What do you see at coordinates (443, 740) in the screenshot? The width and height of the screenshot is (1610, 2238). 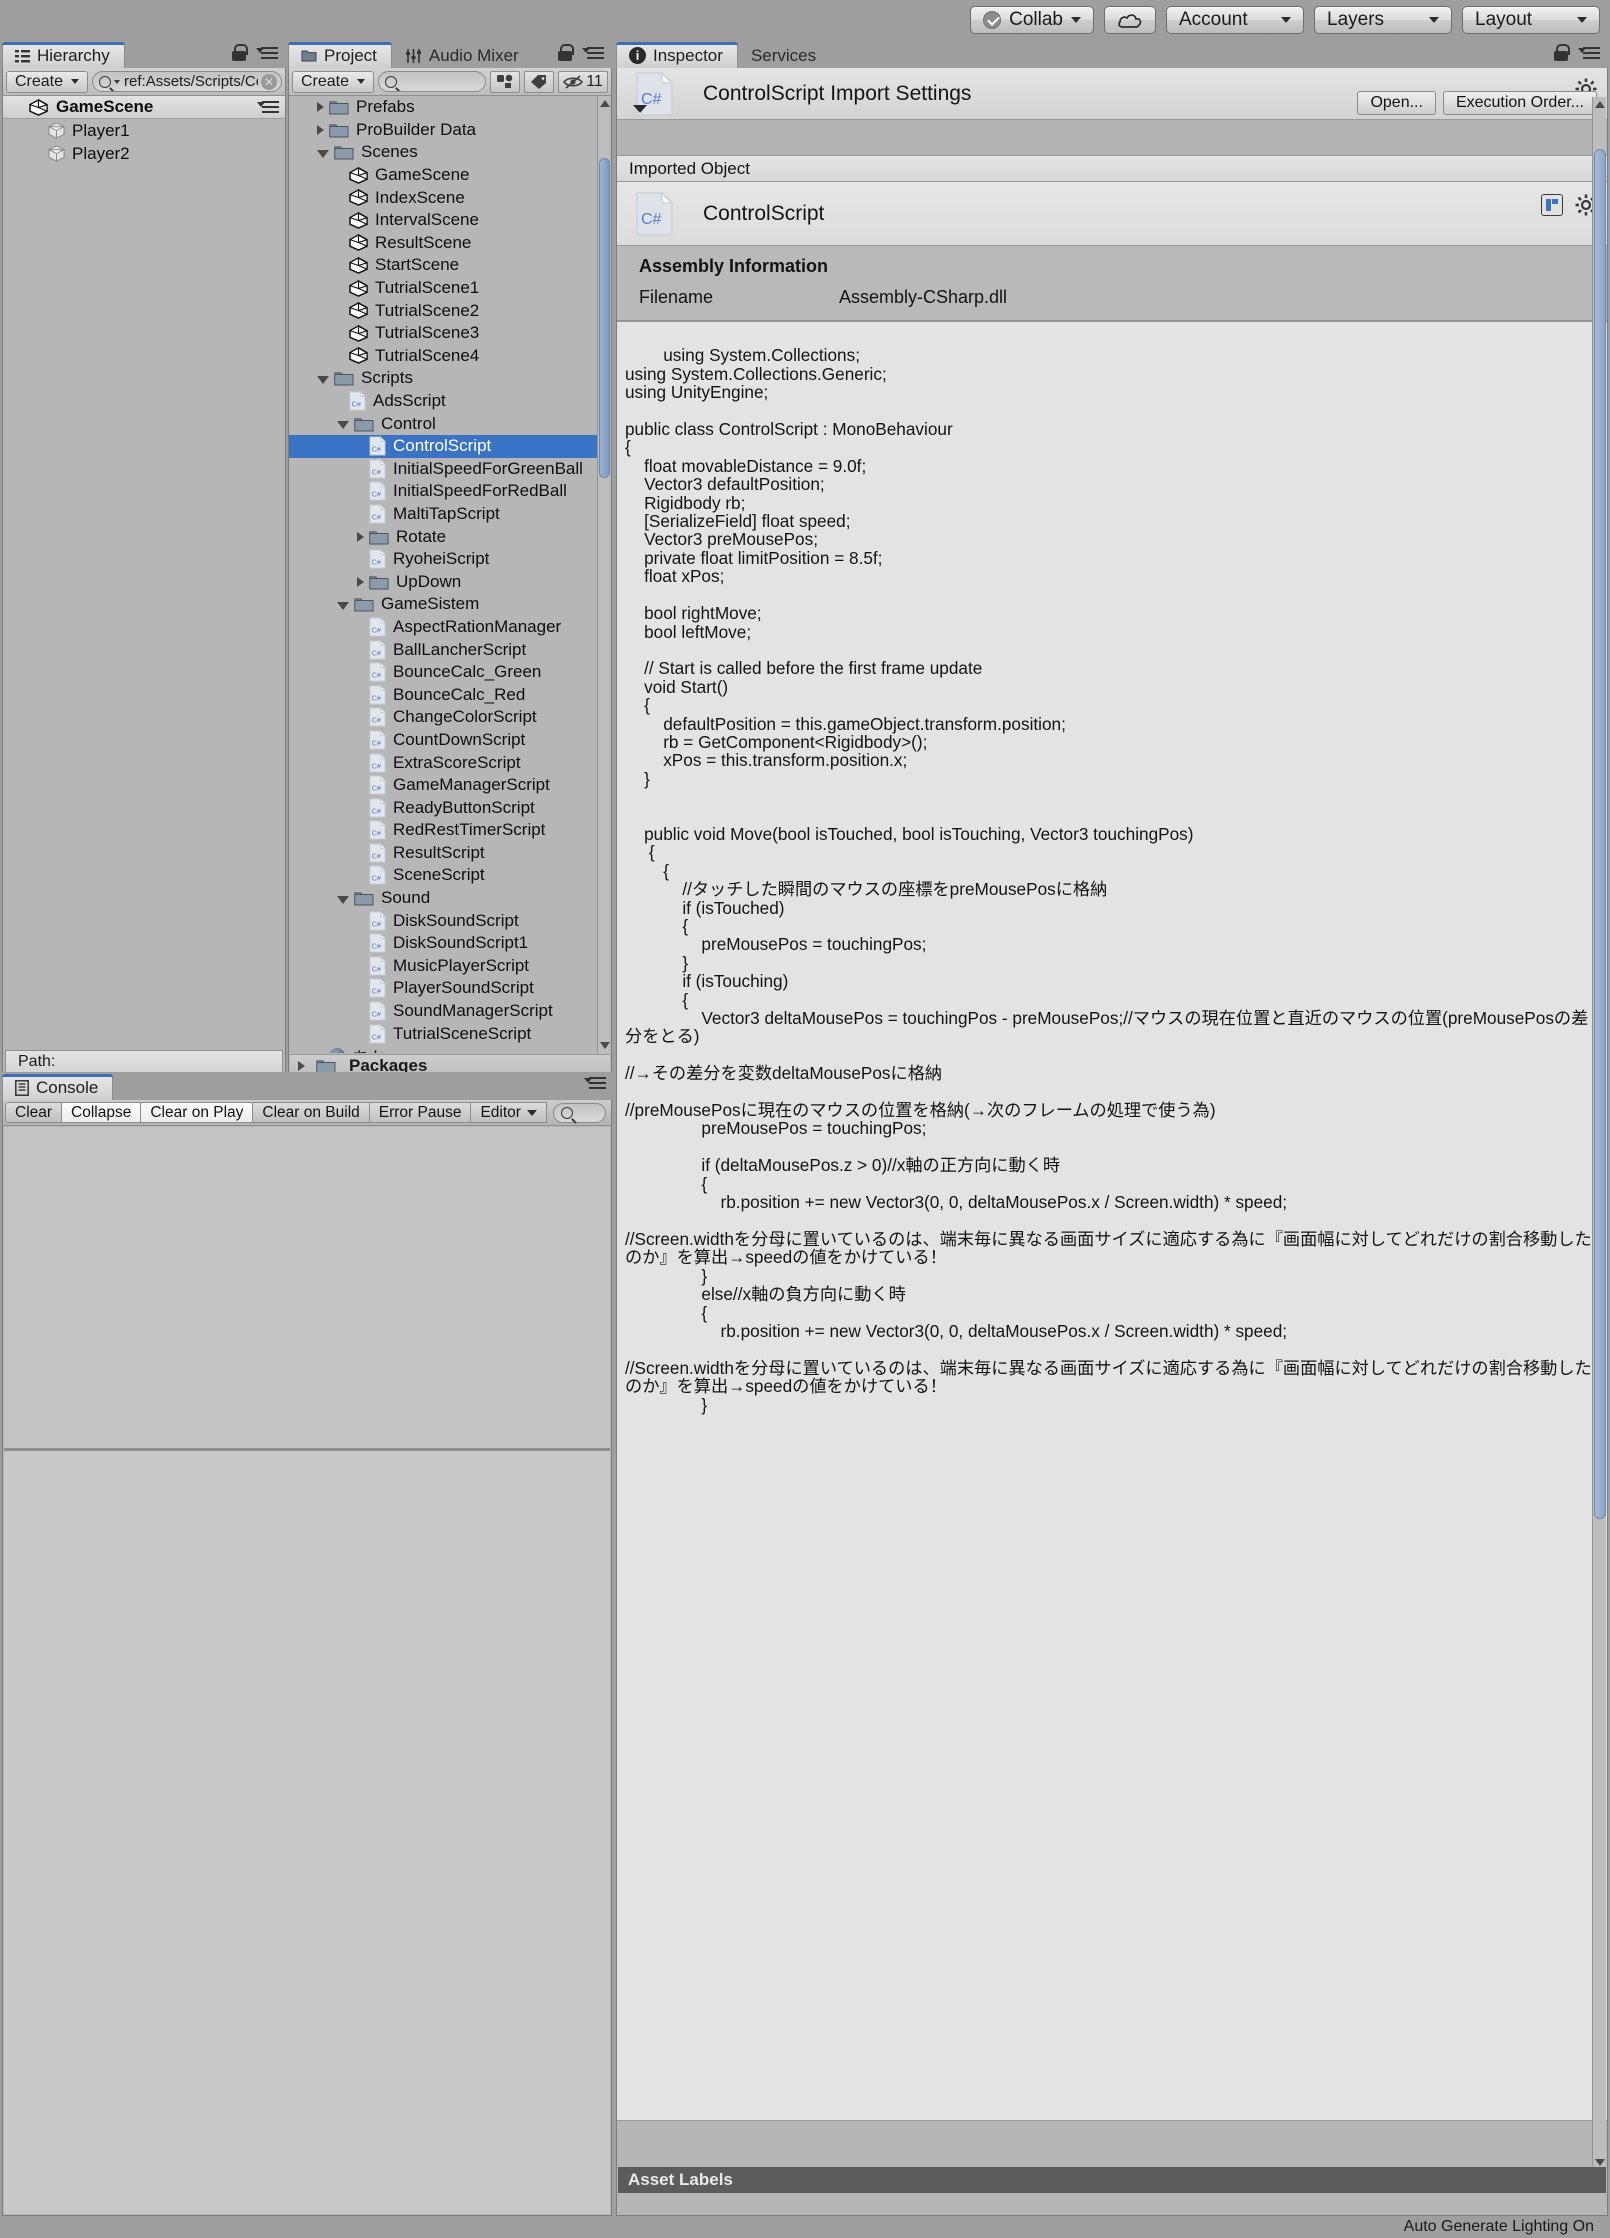 I see `tree-item: C# CountDownScript` at bounding box center [443, 740].